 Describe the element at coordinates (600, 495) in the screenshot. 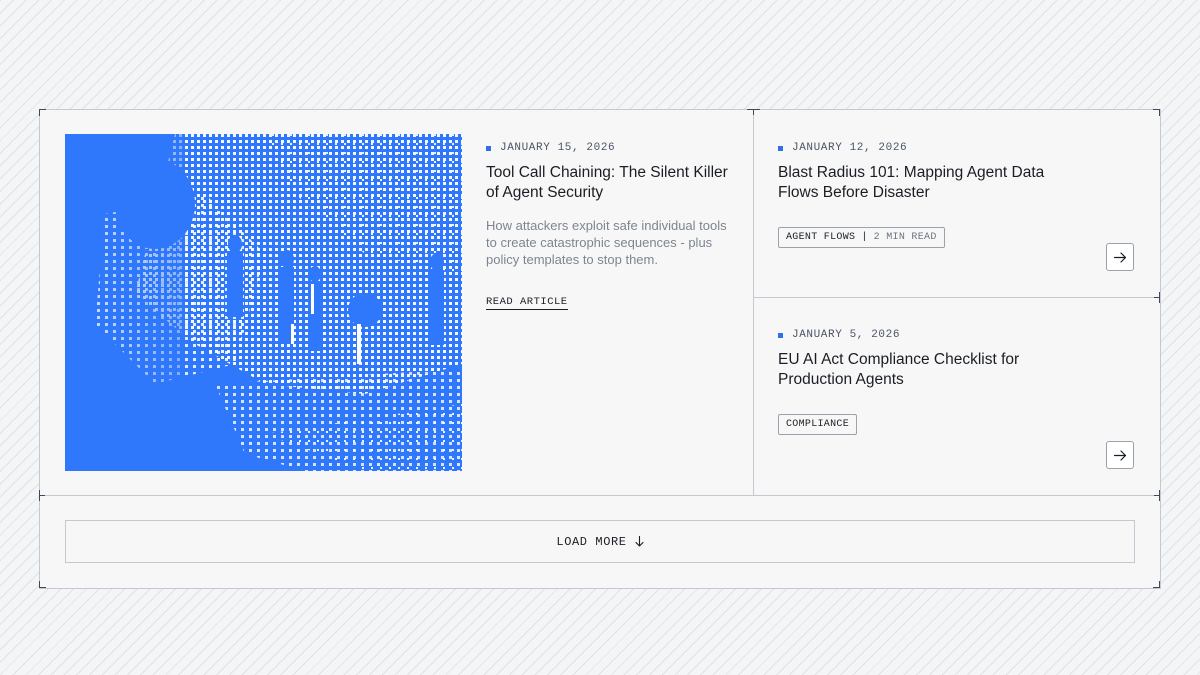

I see `section-divider` at that location.